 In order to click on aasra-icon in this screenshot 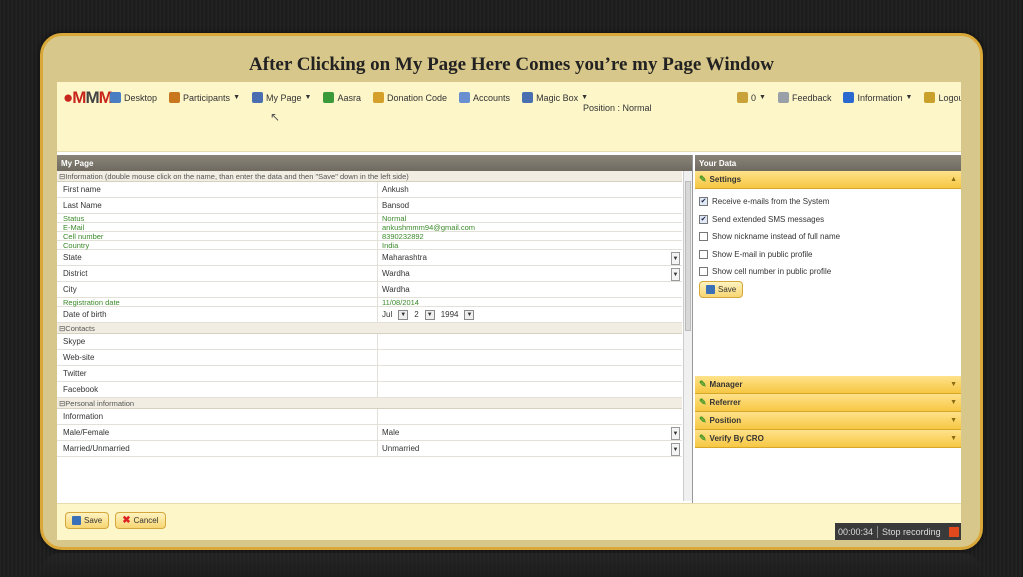, I will do `click(329, 97)`.